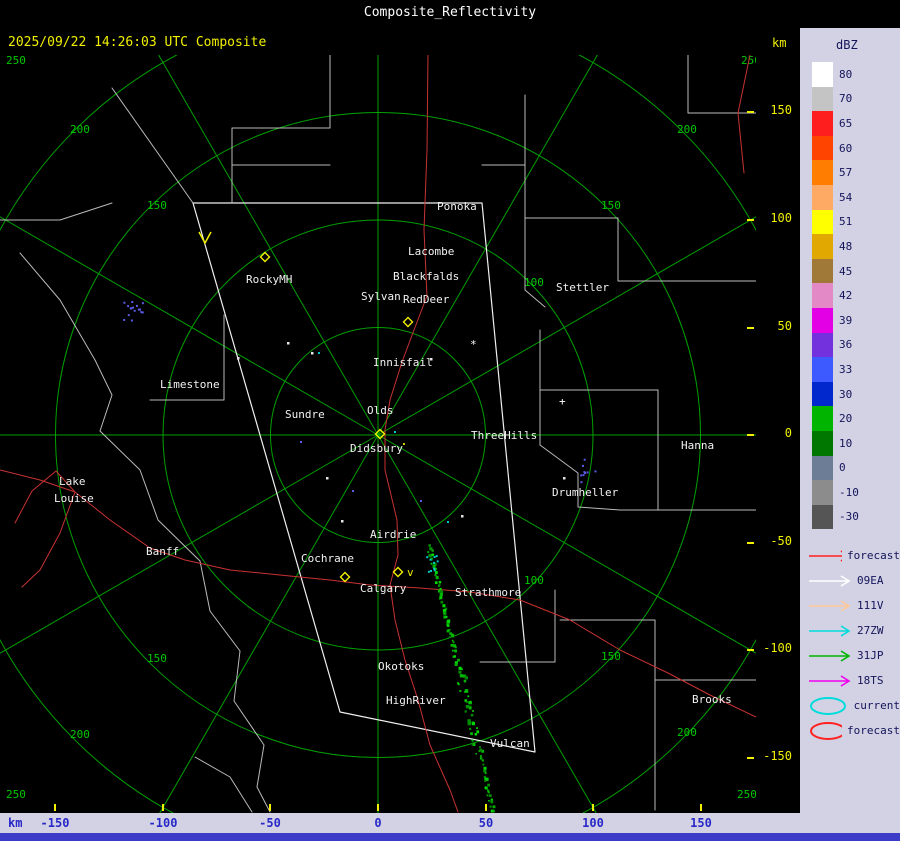 Image resolution: width=900 pixels, height=841 pixels. What do you see at coordinates (510, 743) in the screenshot?
I see `city-label: Vulcan` at bounding box center [510, 743].